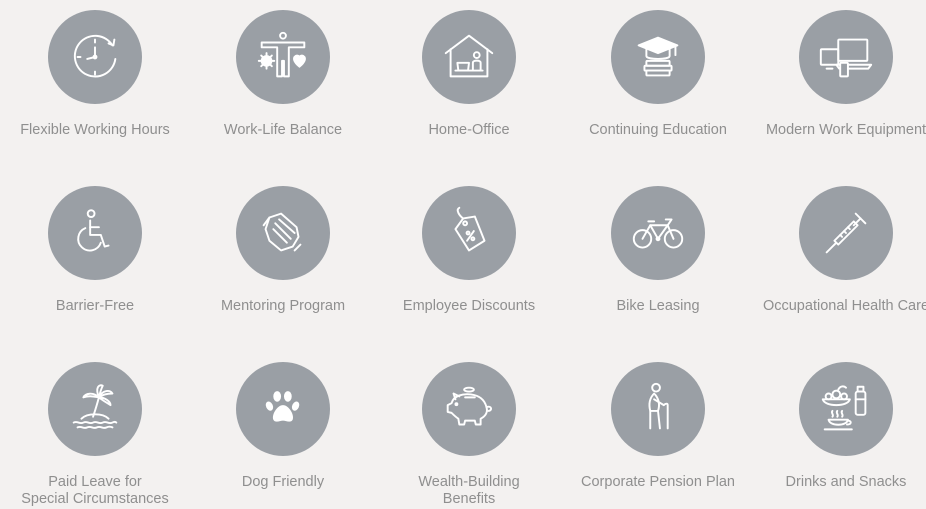 This screenshot has height=509, width=926. What do you see at coordinates (469, 406) in the screenshot?
I see `piggy-bank-icon` at bounding box center [469, 406].